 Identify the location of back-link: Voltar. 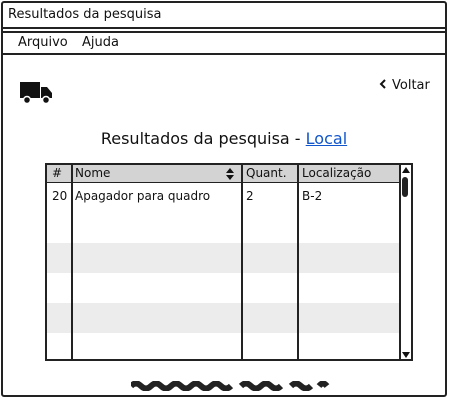
(404, 85).